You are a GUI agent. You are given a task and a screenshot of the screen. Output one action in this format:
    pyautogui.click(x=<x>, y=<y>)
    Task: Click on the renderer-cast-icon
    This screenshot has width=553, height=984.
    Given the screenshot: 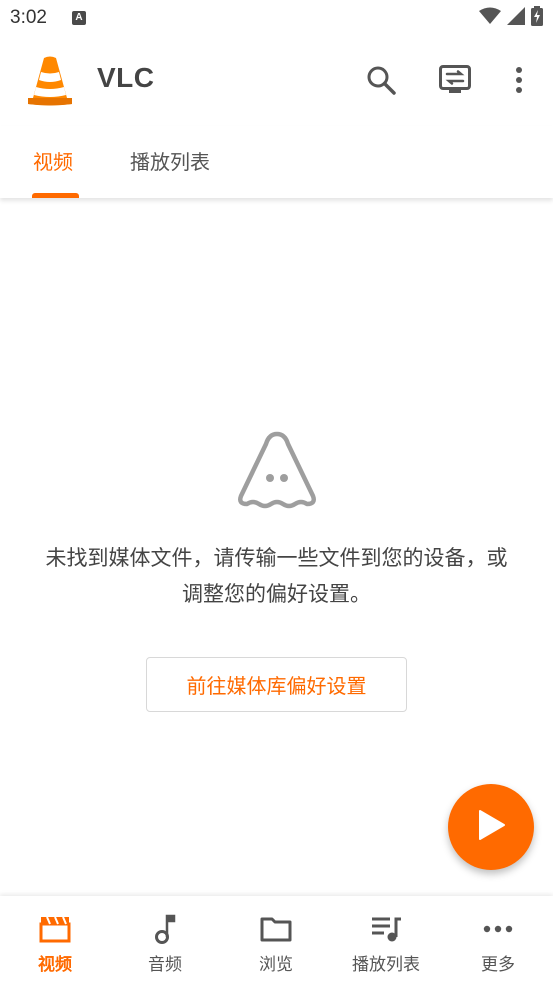 What is the action you would take?
    pyautogui.click(x=455, y=80)
    